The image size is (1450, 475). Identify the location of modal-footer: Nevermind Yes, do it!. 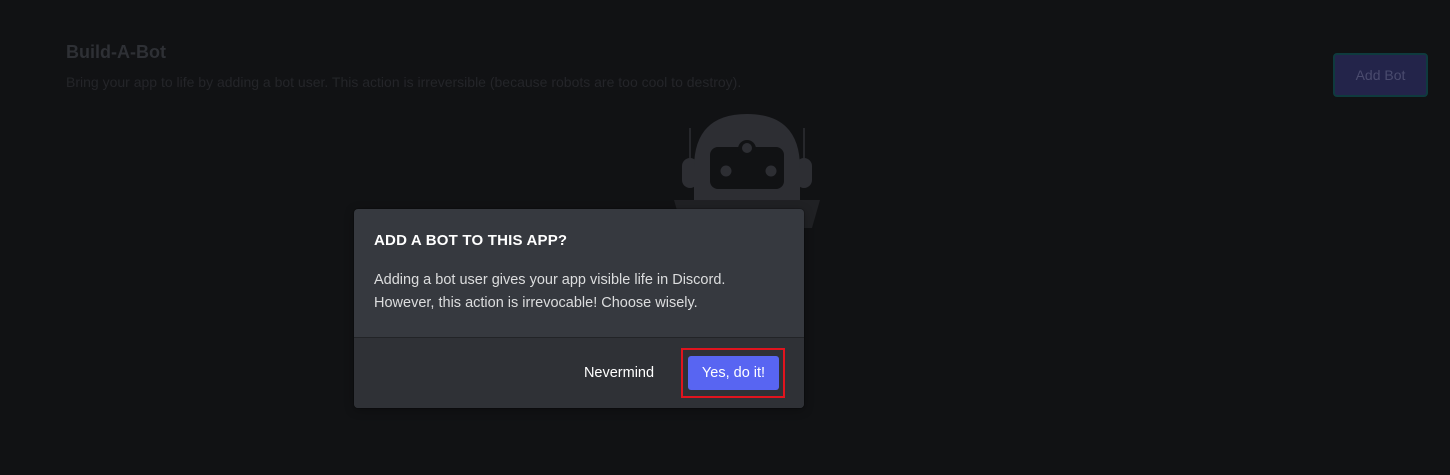
(579, 372).